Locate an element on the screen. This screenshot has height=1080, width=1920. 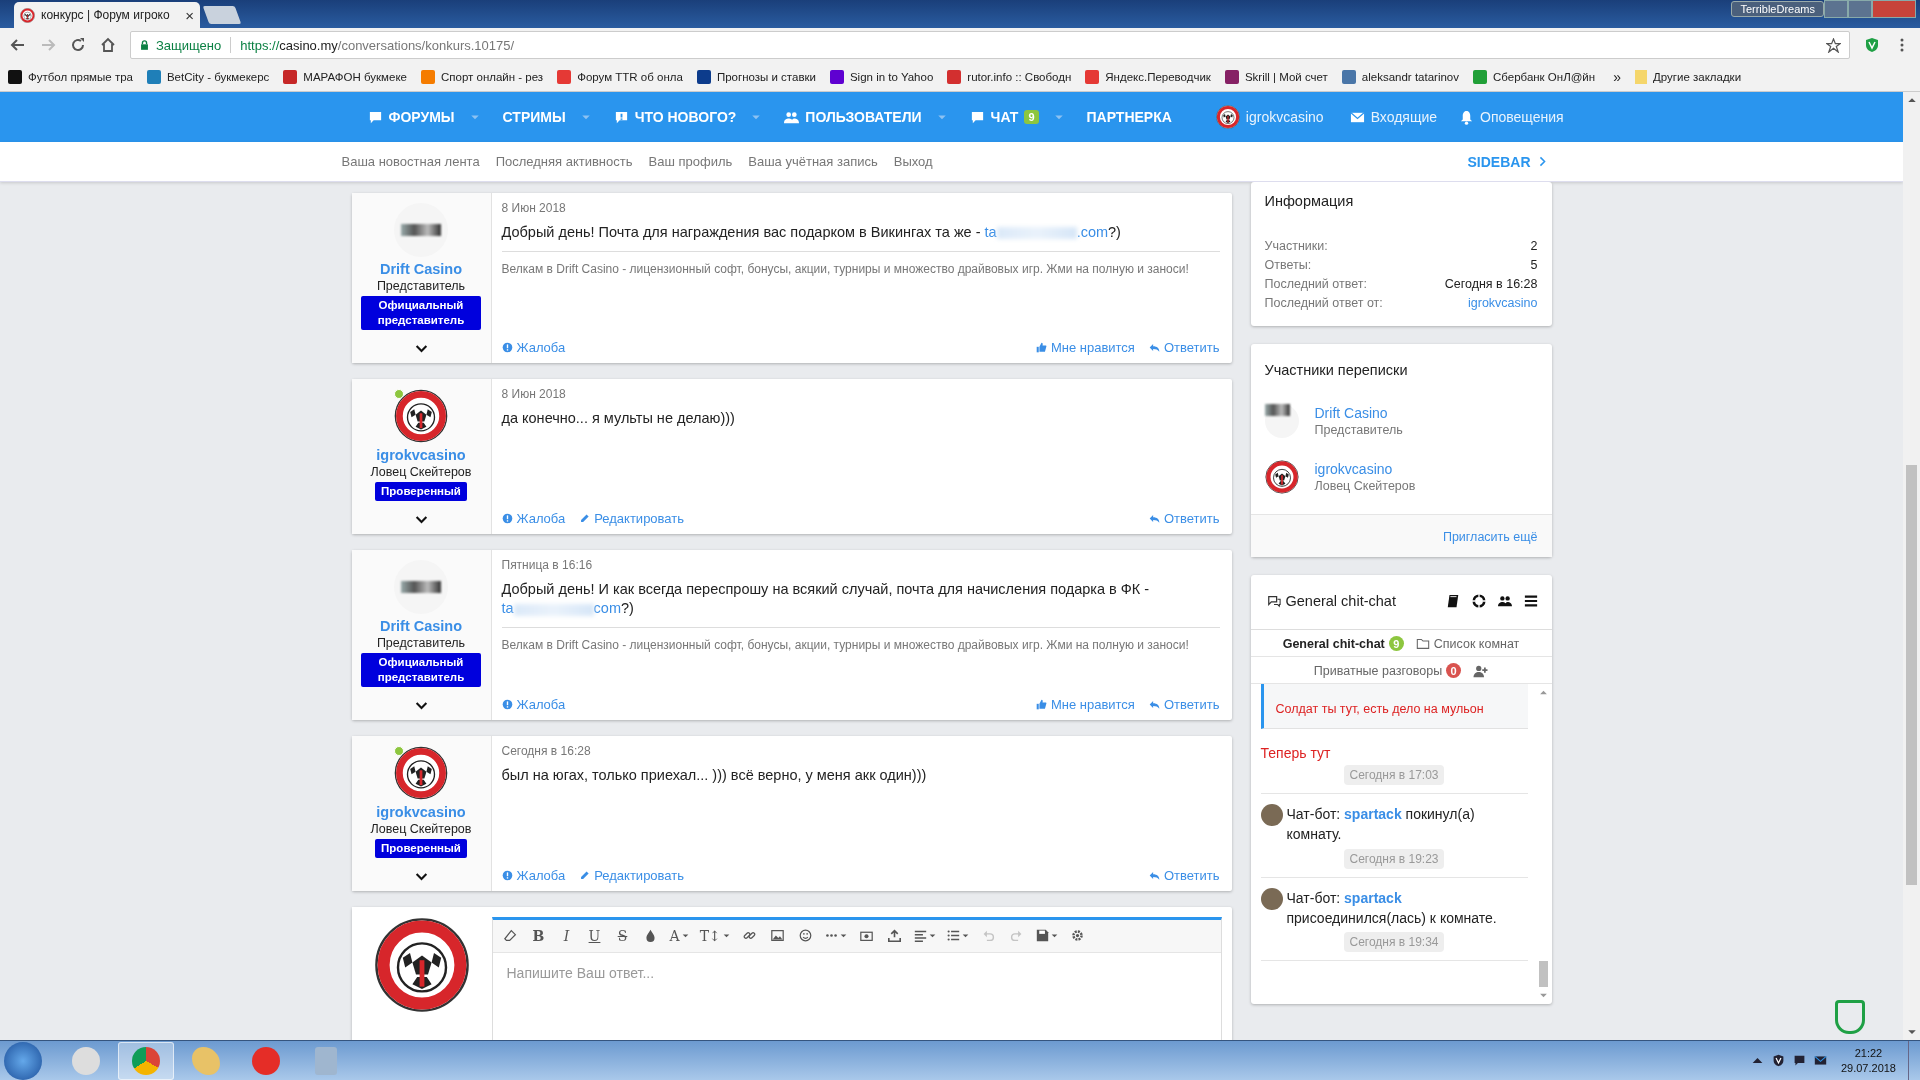
user-menu: igrokvcasino is located at coordinates (1269, 117).